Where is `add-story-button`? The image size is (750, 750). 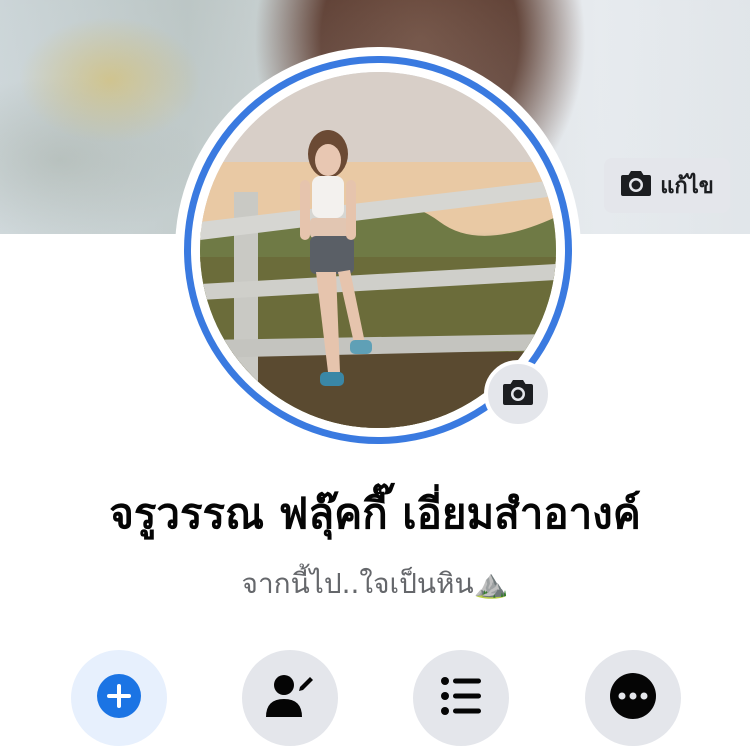
add-story-button is located at coordinates (119, 698).